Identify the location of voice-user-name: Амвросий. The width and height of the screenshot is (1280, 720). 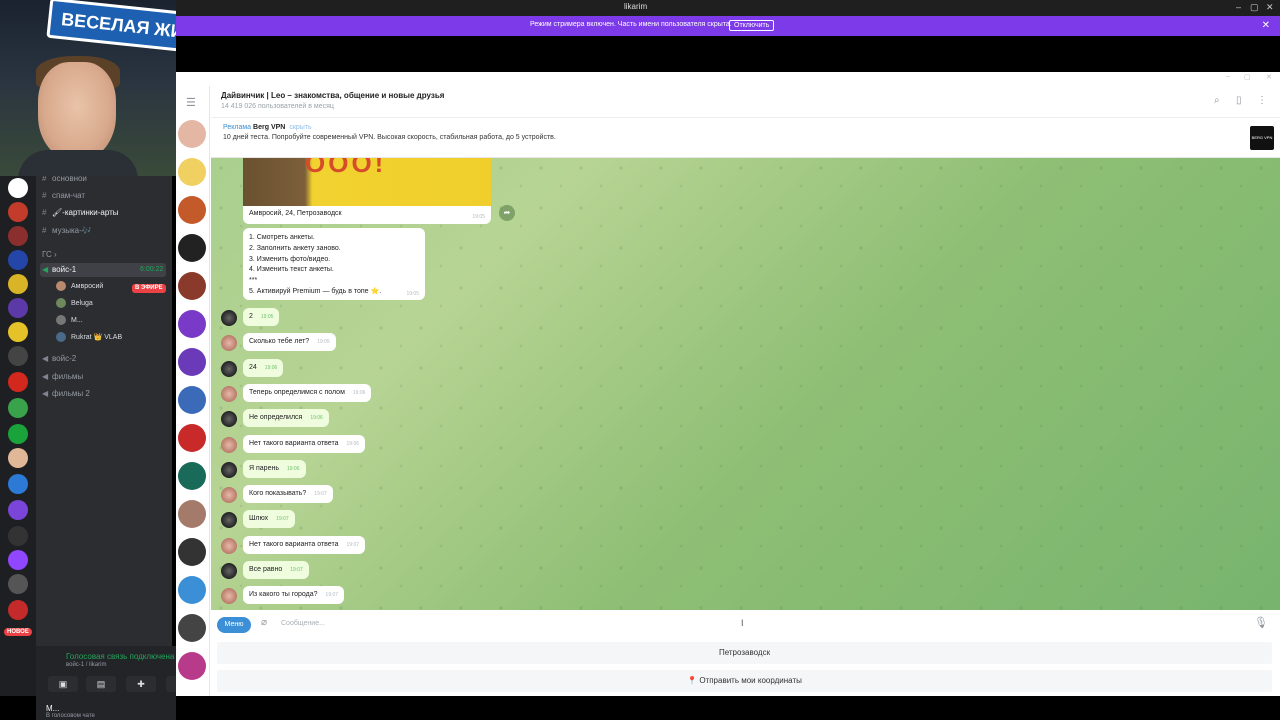
(87, 286).